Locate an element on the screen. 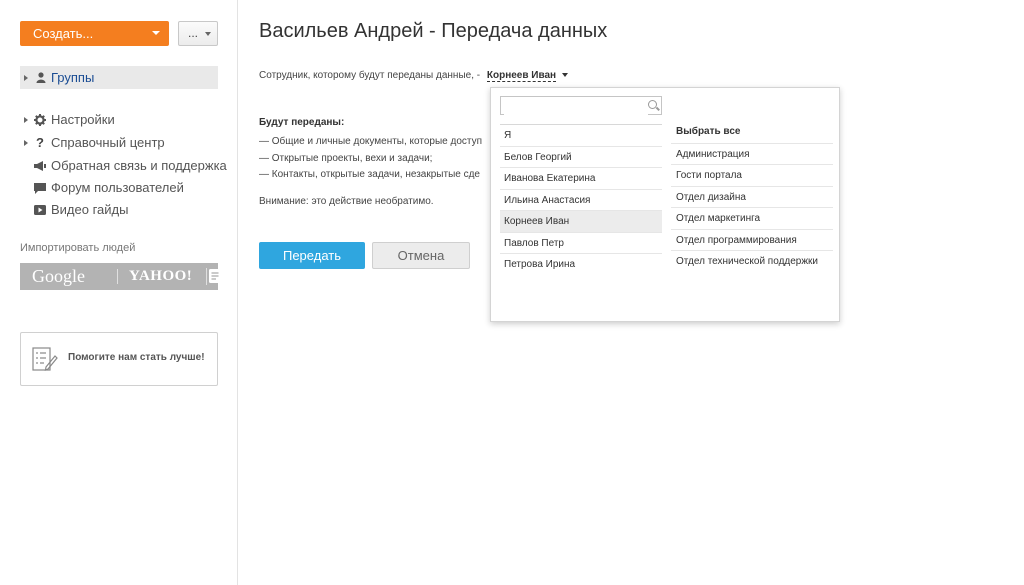  feedback-box-label: Помогите нам стать лучше! is located at coordinates (136, 357).